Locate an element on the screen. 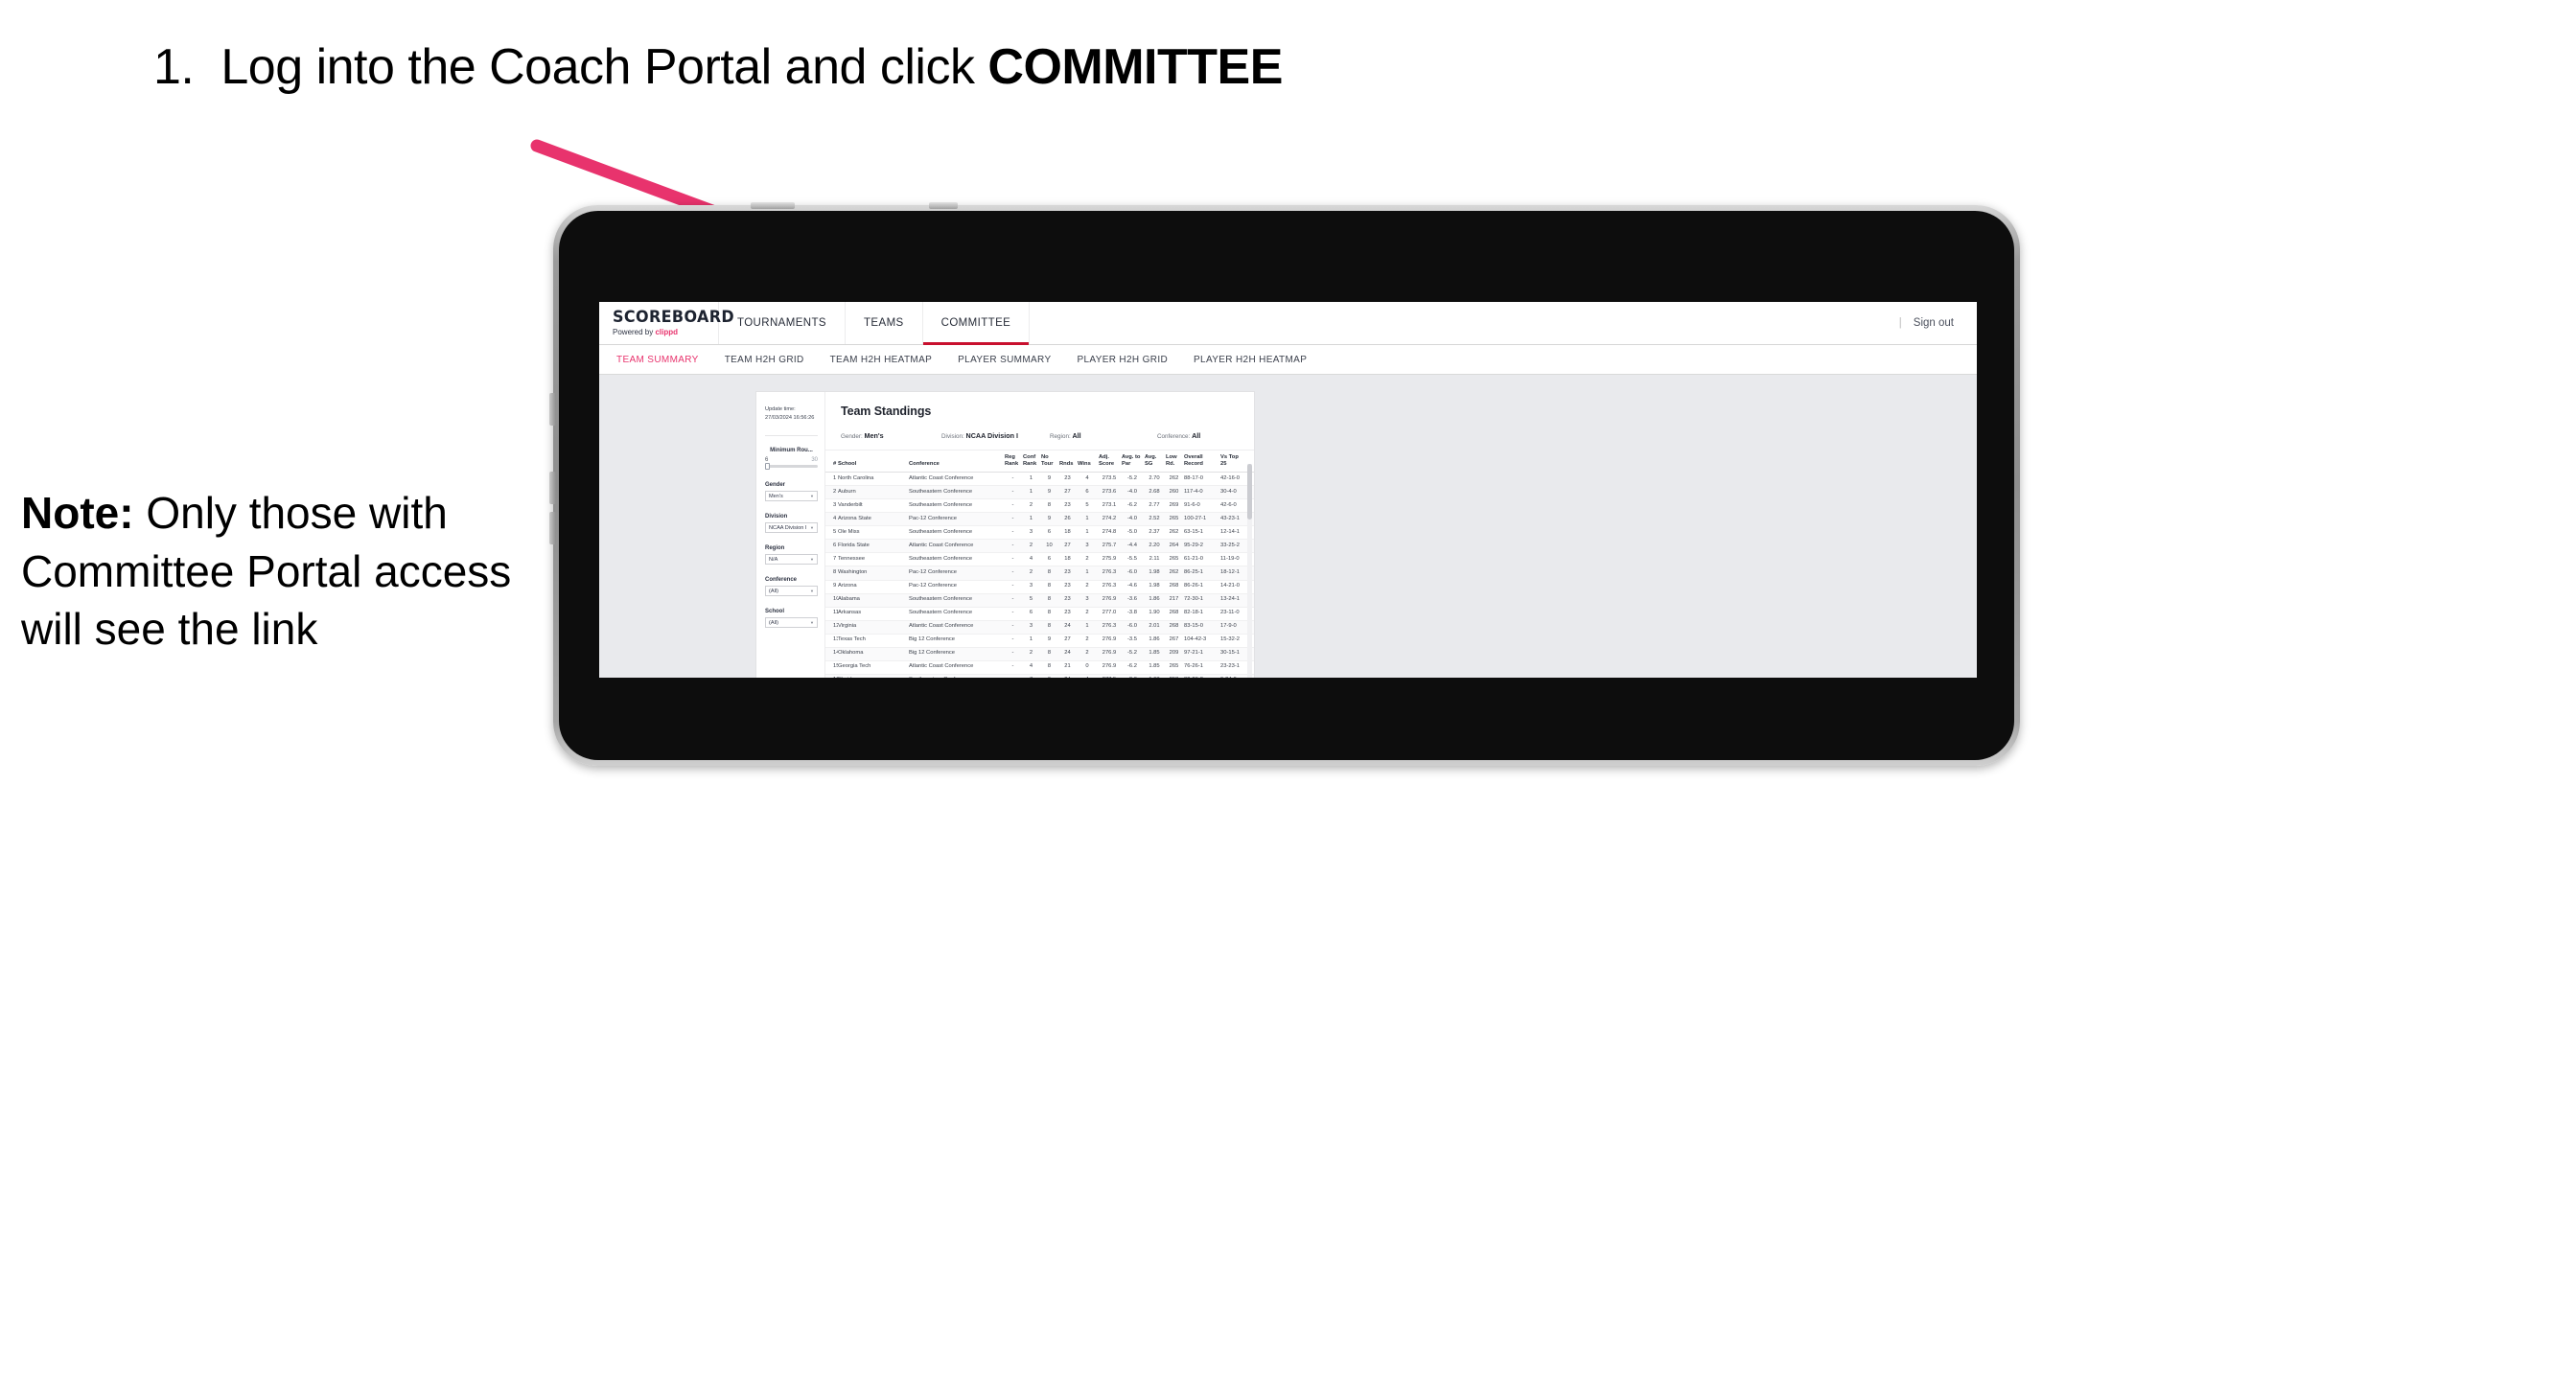  cell-school: Washington is located at coordinates (874, 574).